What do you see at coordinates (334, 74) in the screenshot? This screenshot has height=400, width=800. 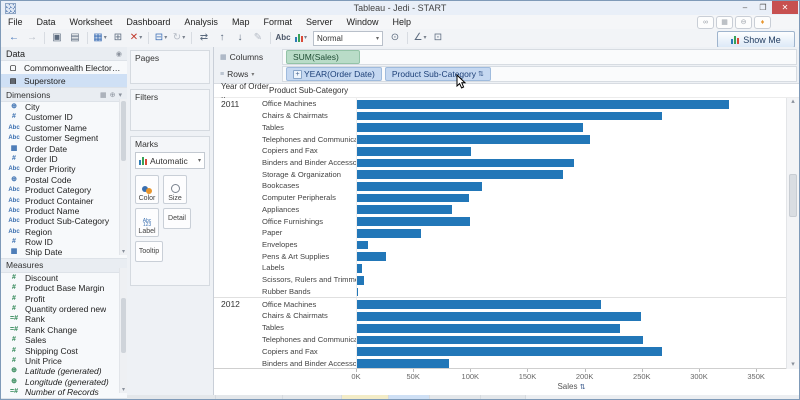 I see `pill-year-order-date: + YEAR(Order Date)` at bounding box center [334, 74].